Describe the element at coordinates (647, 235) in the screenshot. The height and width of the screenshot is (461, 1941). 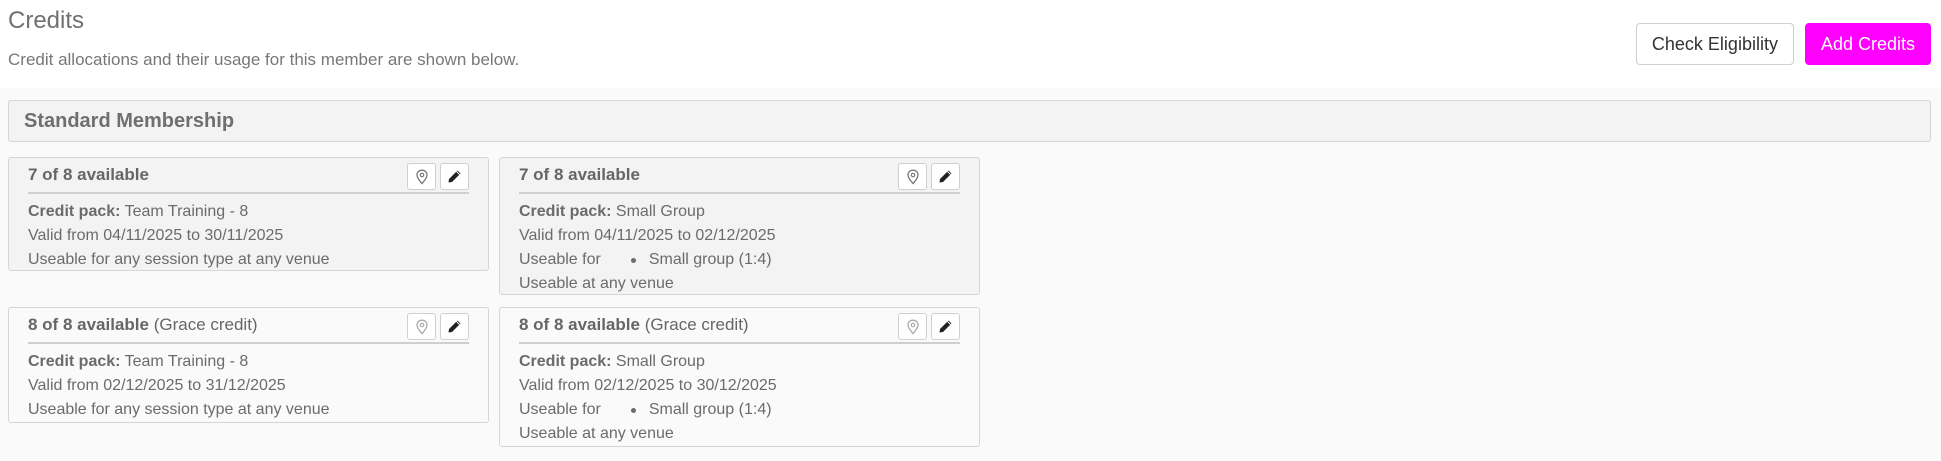
I see `validity-text: Valid from 04/11/2025 to 02/12/2025` at that location.